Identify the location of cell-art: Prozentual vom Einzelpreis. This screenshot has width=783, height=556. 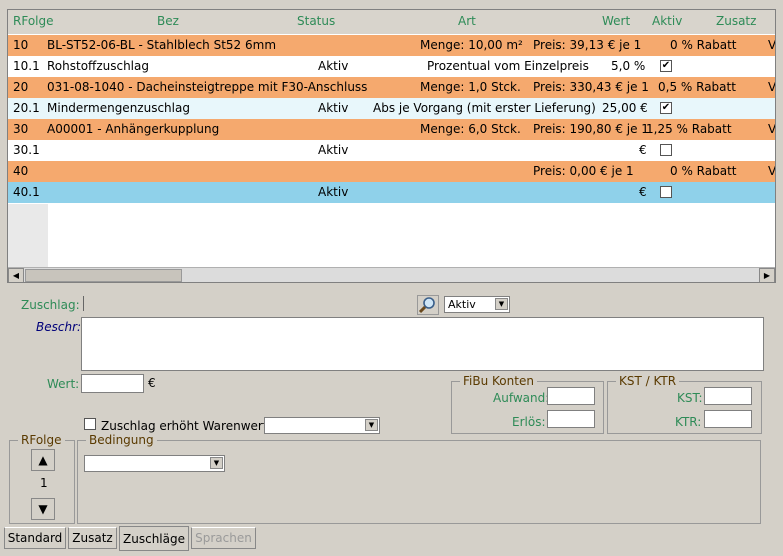
(508, 66).